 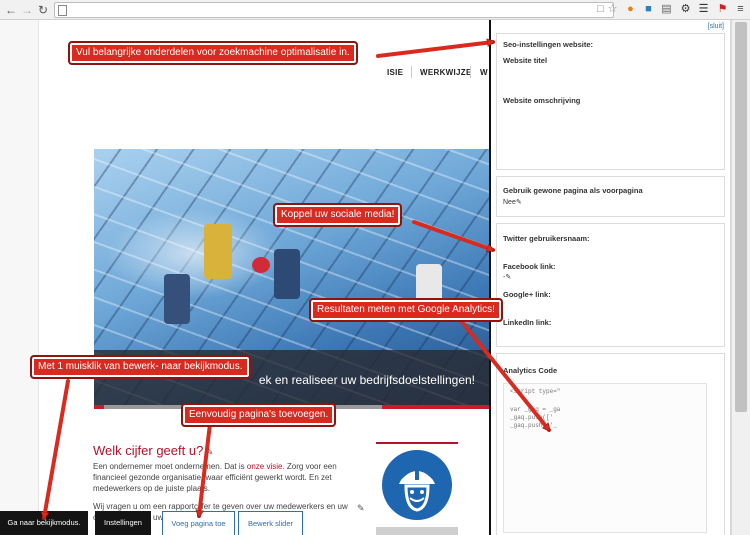 What do you see at coordinates (27, 10) in the screenshot?
I see `forward-arrow-icon: →` at bounding box center [27, 10].